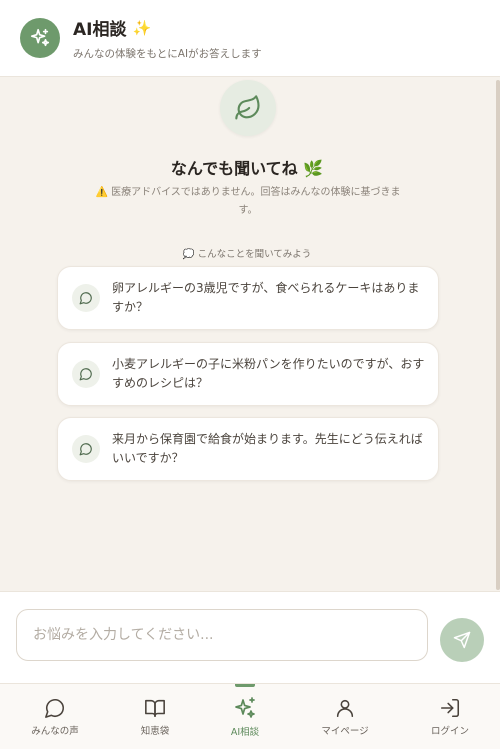 The image size is (500, 749). I want to click on disclaimer: ⚠️ 医療アドバイスではありません。回答はみんなの体験に基づきます。, so click(248, 202).